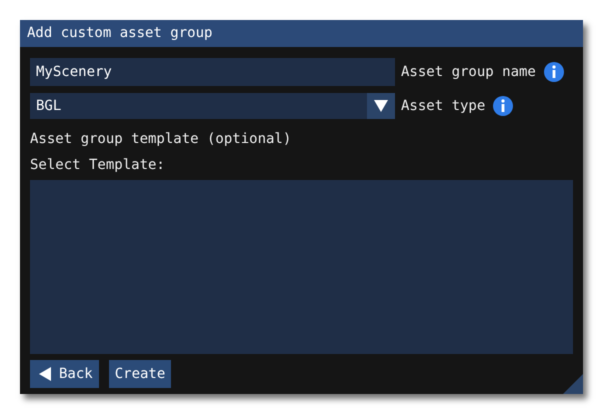  What do you see at coordinates (381, 106) in the screenshot?
I see `dropdown-arrow-icon` at bounding box center [381, 106].